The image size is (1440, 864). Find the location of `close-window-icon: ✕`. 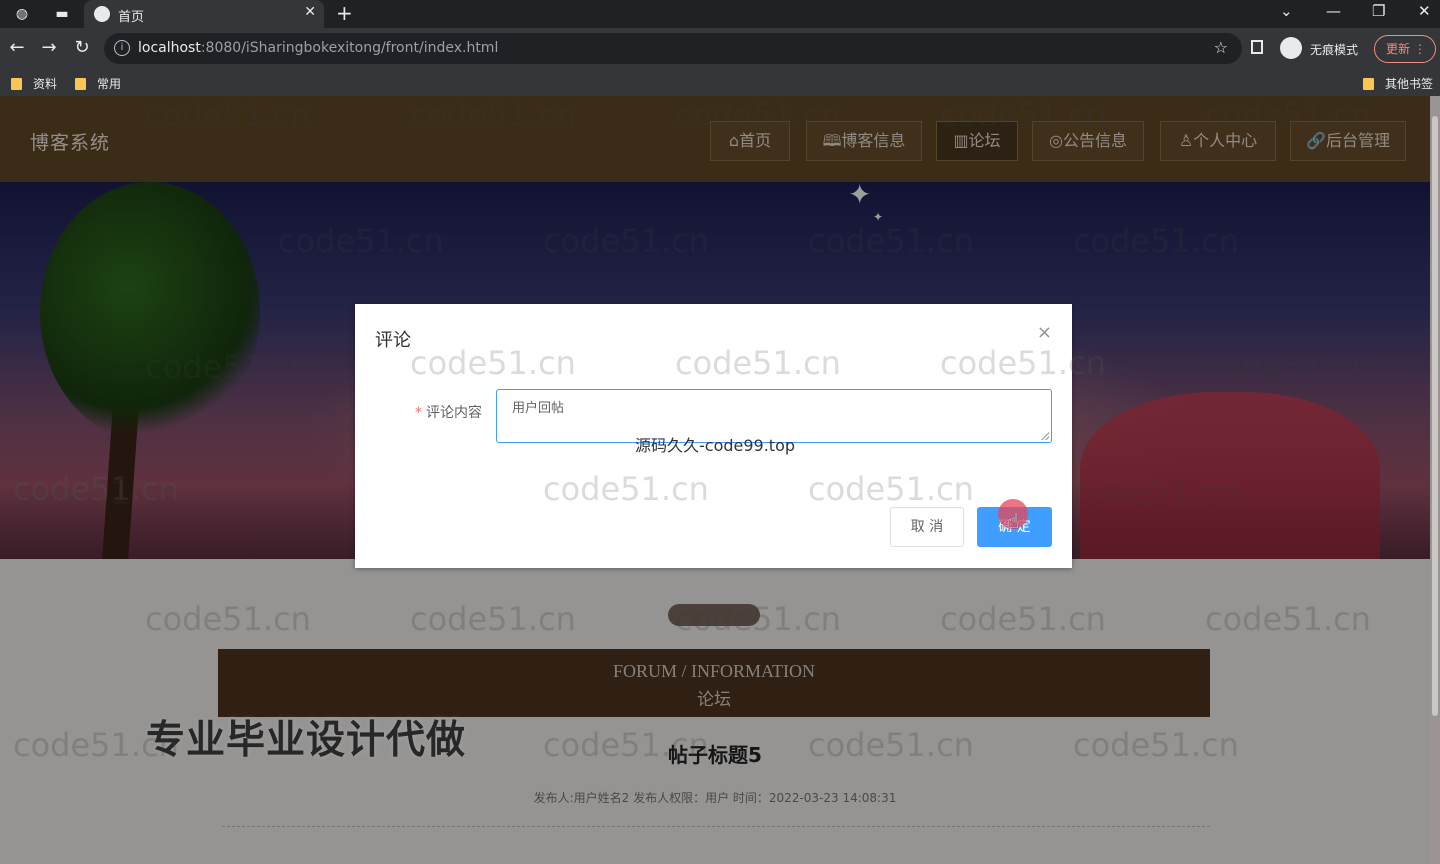

close-window-icon: ✕ is located at coordinates (1424, 11).